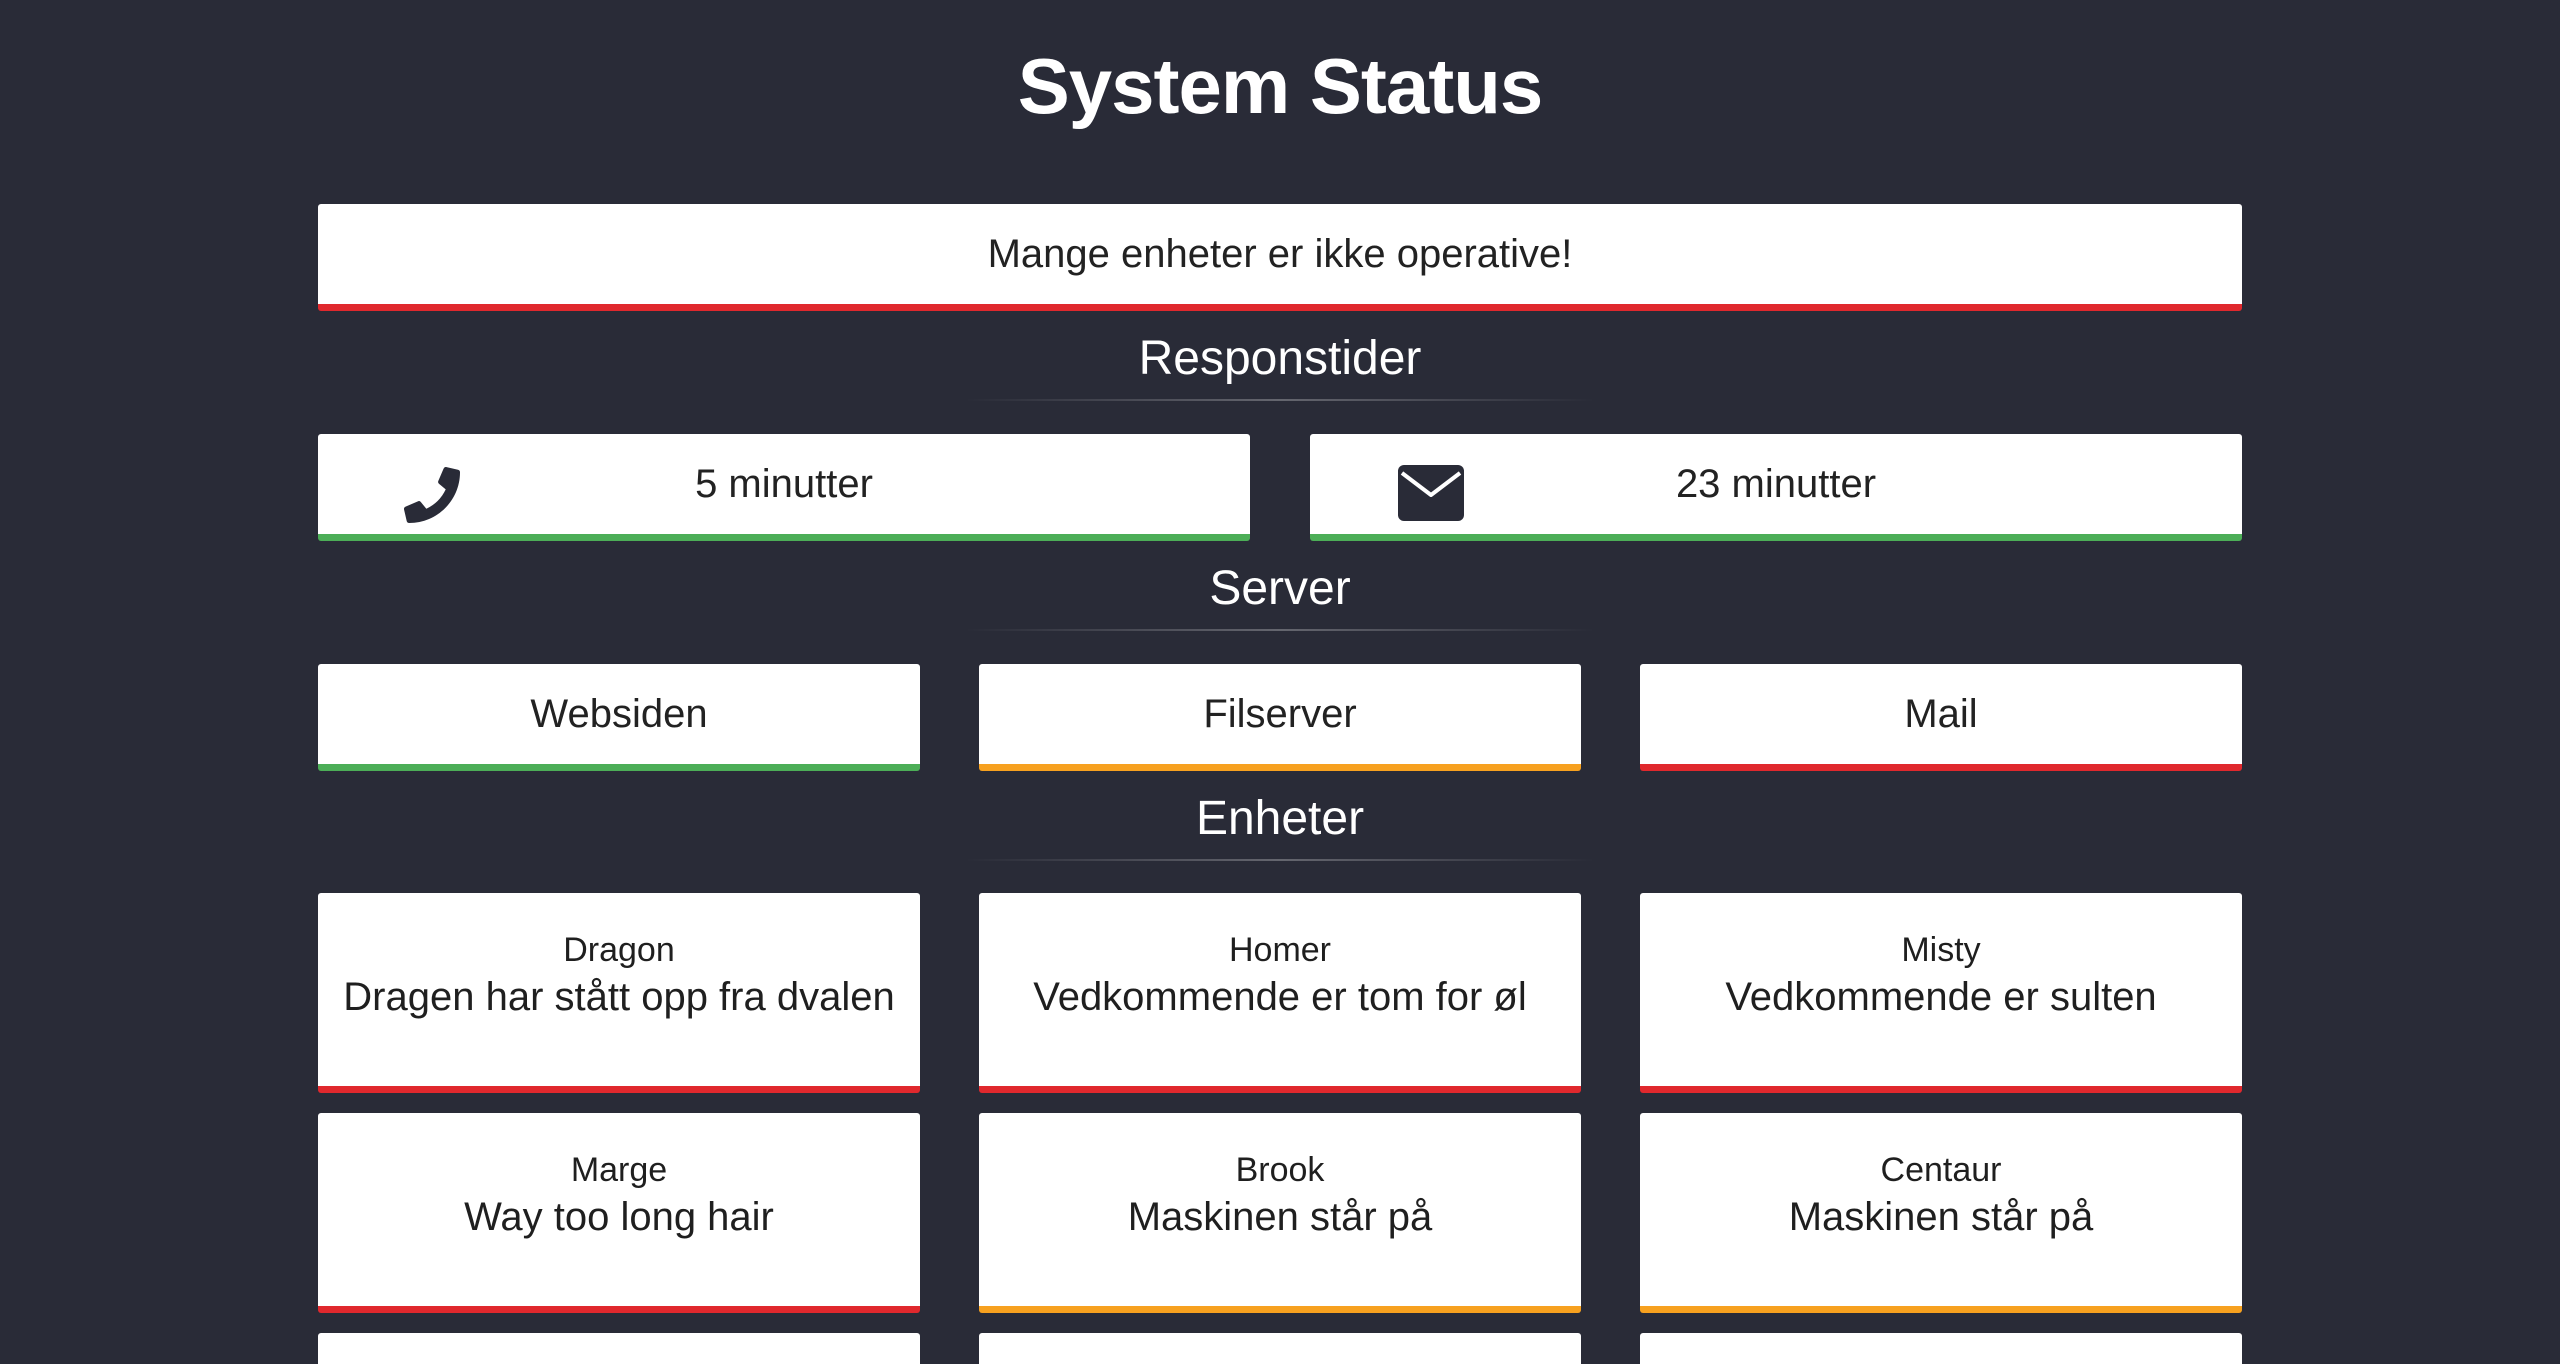 Image resolution: width=2560 pixels, height=1364 pixels. I want to click on device-name: Misty, so click(1941, 950).